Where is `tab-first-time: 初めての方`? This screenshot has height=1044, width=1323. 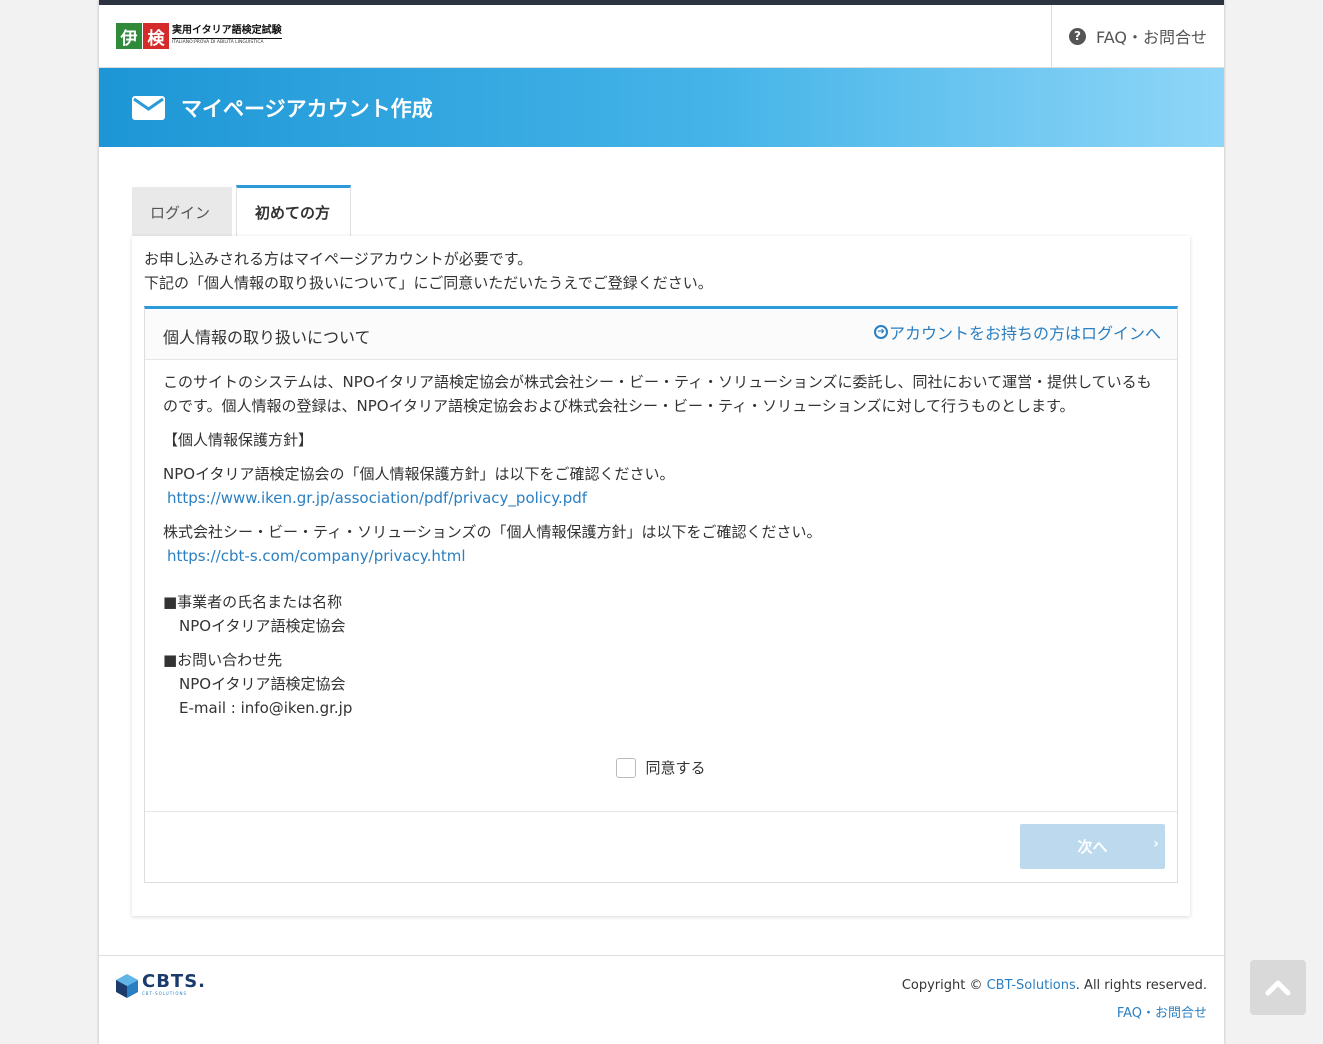
tab-first-time: 初めての方 is located at coordinates (293, 211).